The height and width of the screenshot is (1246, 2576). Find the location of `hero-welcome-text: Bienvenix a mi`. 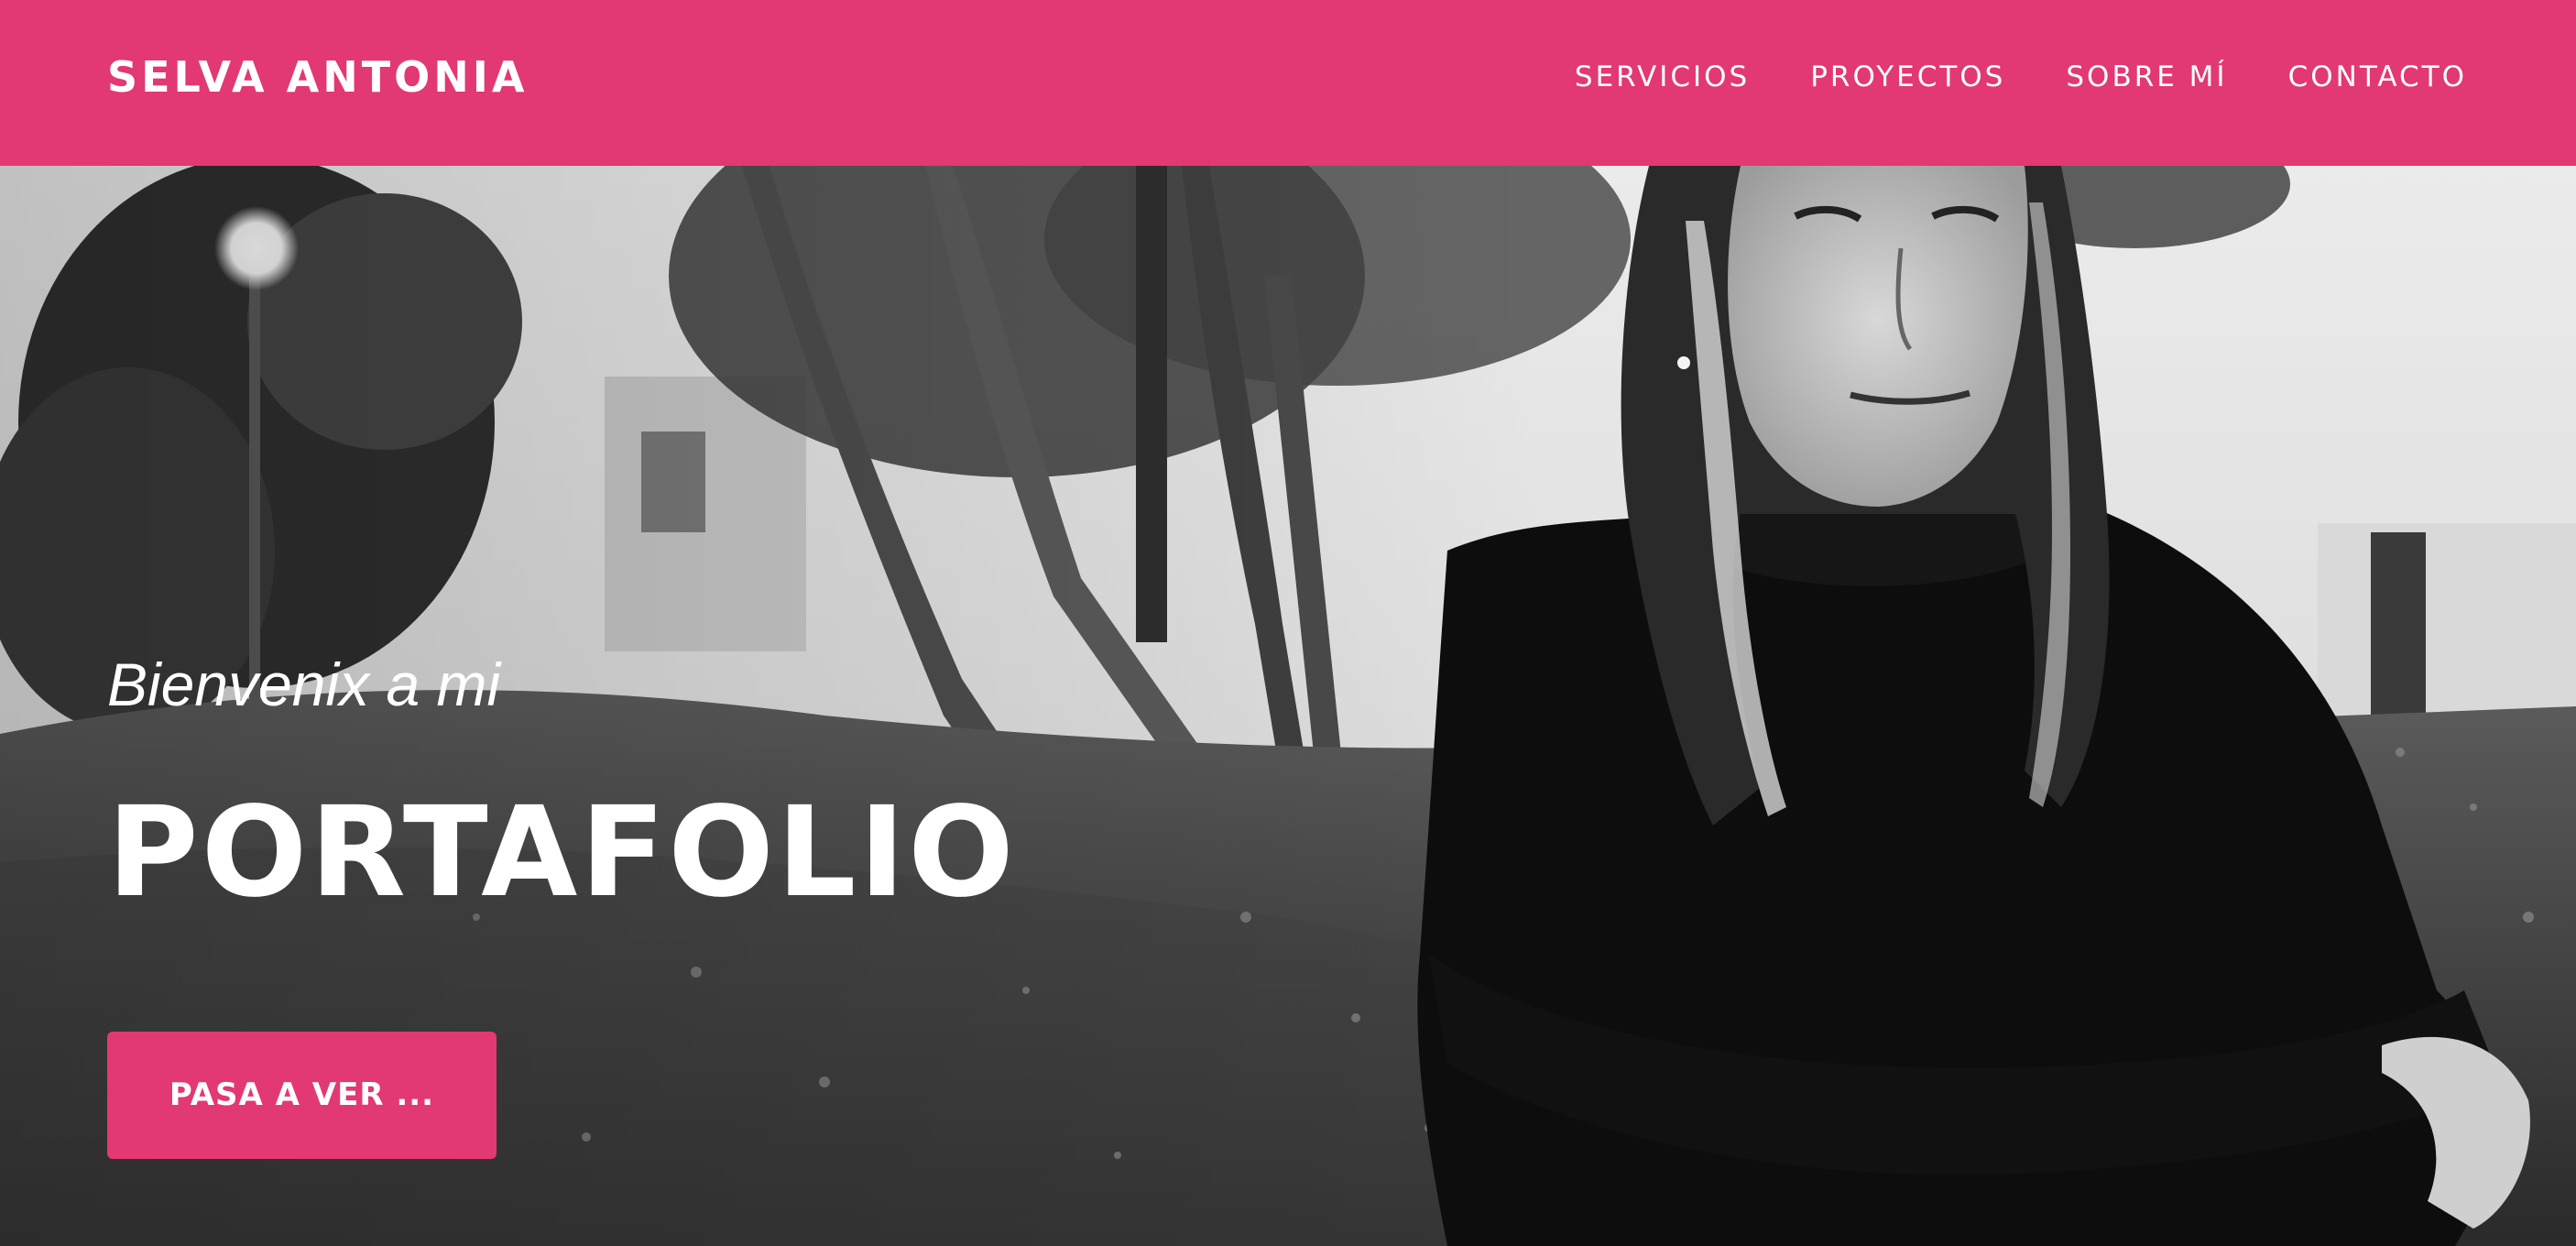

hero-welcome-text: Bienvenix a mi is located at coordinates (304, 684).